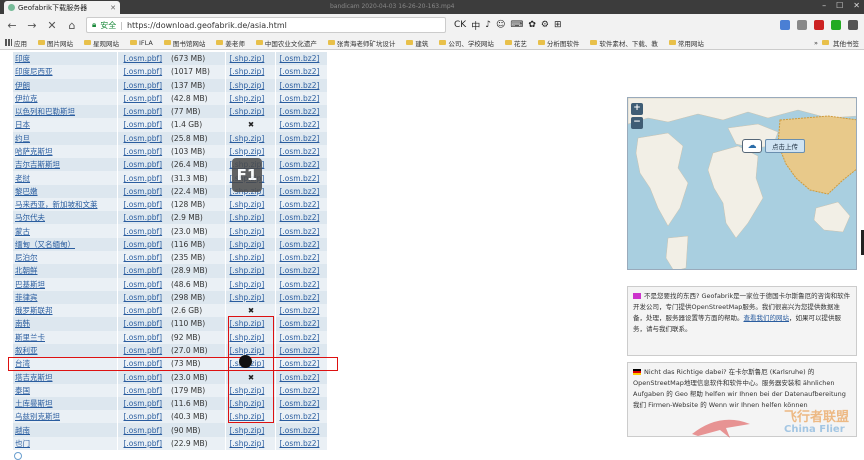 Image resolution: width=864 pixels, height=460 pixels. Describe the element at coordinates (488, 25) in the screenshot. I see `ime-icon: ♪` at that location.